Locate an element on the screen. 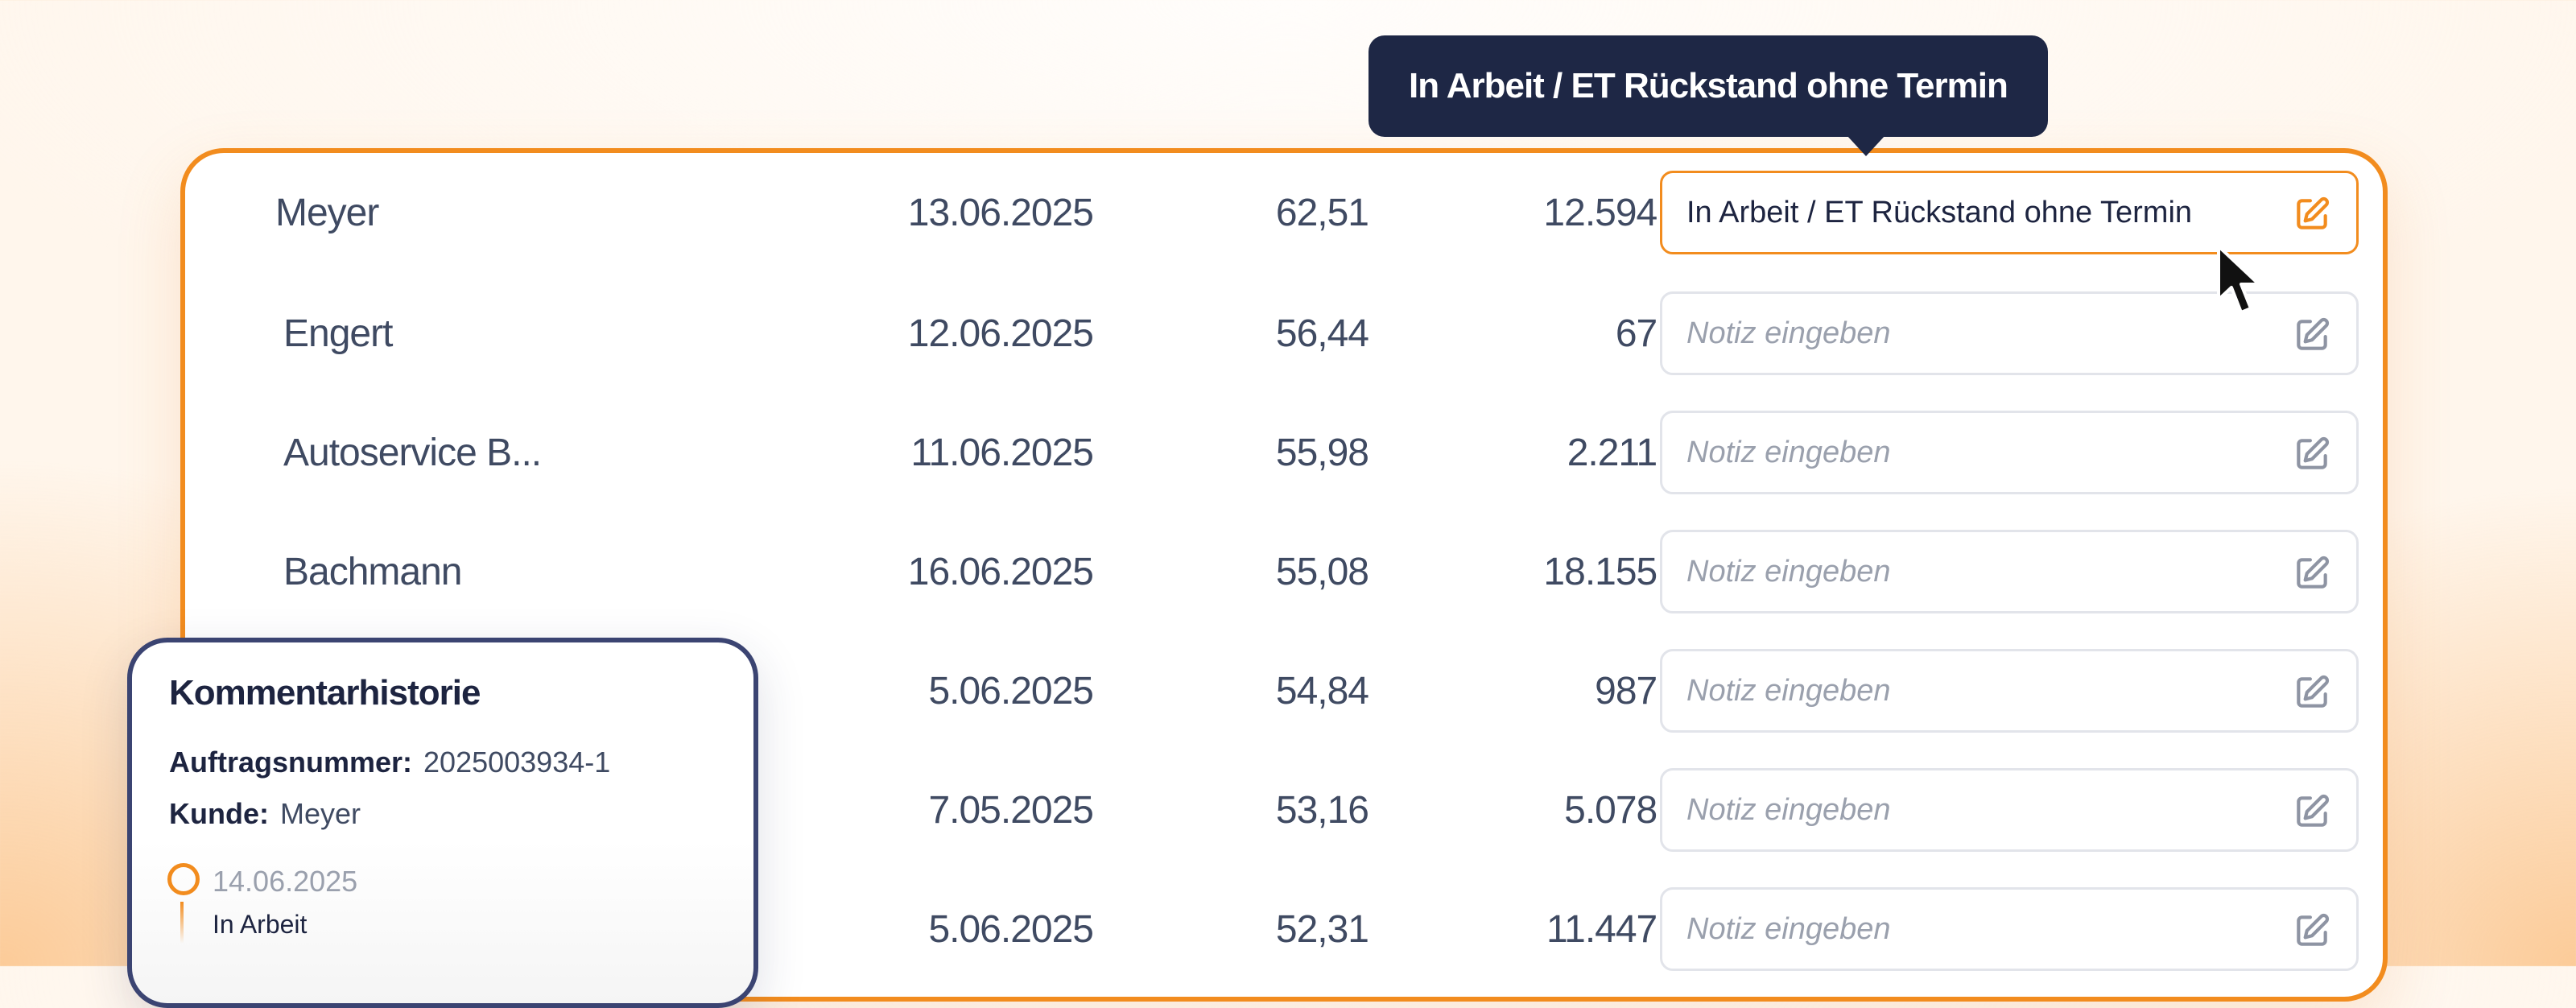  tooltip-text: In Arbeit / ET Rückstand ohne Termin is located at coordinates (1708, 85).